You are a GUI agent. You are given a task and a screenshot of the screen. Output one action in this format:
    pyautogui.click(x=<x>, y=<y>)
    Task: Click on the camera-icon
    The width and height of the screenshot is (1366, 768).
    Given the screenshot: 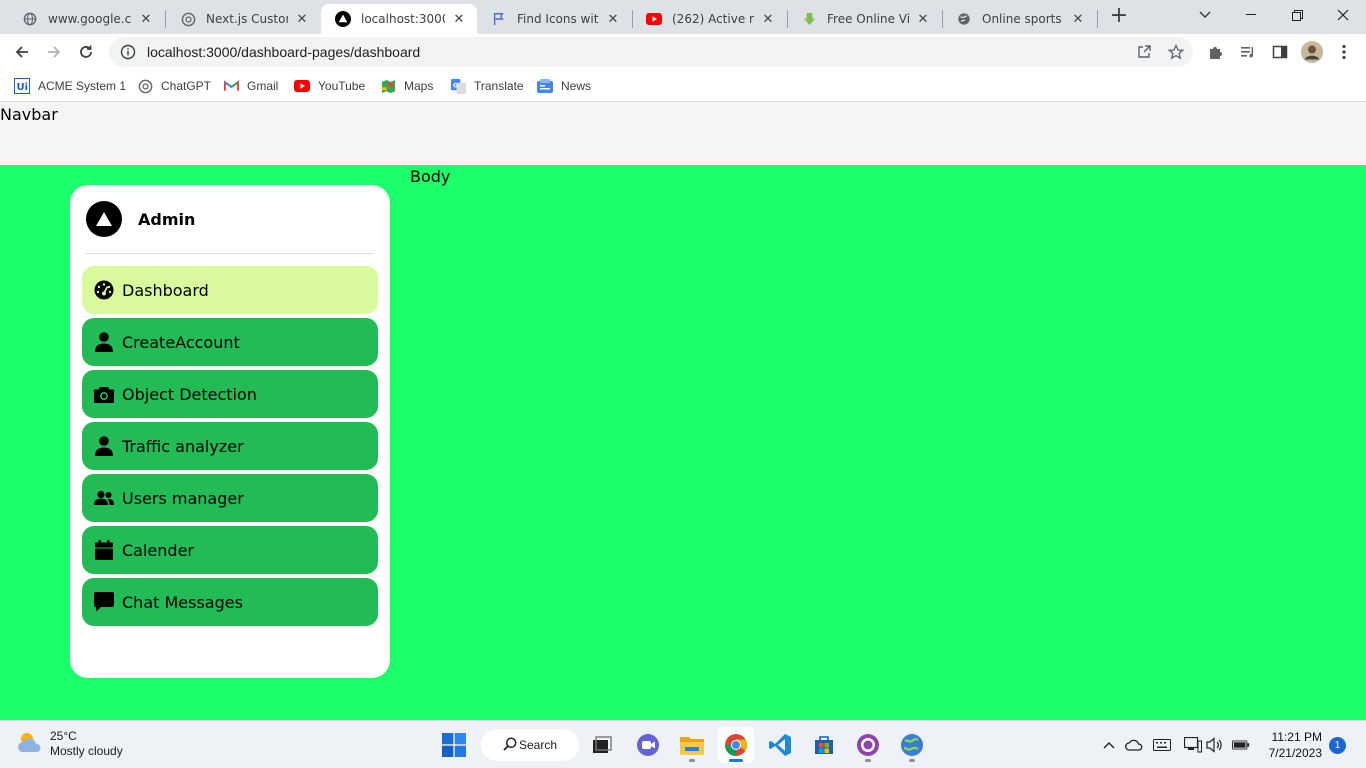 What is the action you would take?
    pyautogui.click(x=104, y=394)
    